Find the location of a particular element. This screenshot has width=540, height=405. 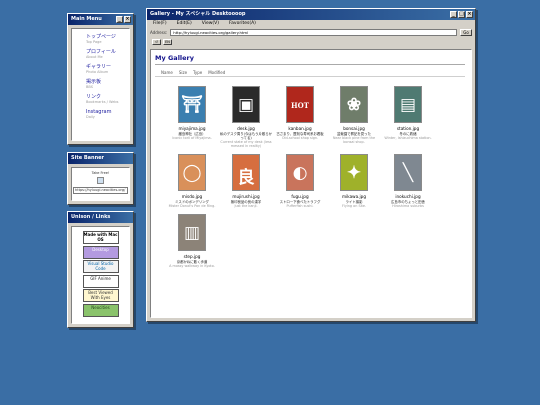

eye-icon: Best Viewed With Eyes is located at coordinates (100, 295).